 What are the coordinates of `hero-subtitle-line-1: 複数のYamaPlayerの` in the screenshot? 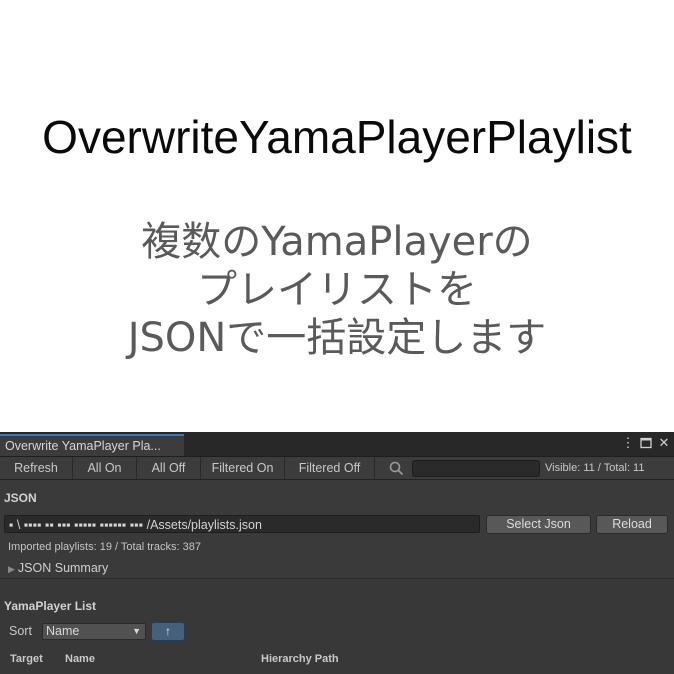 It's located at (337, 242).